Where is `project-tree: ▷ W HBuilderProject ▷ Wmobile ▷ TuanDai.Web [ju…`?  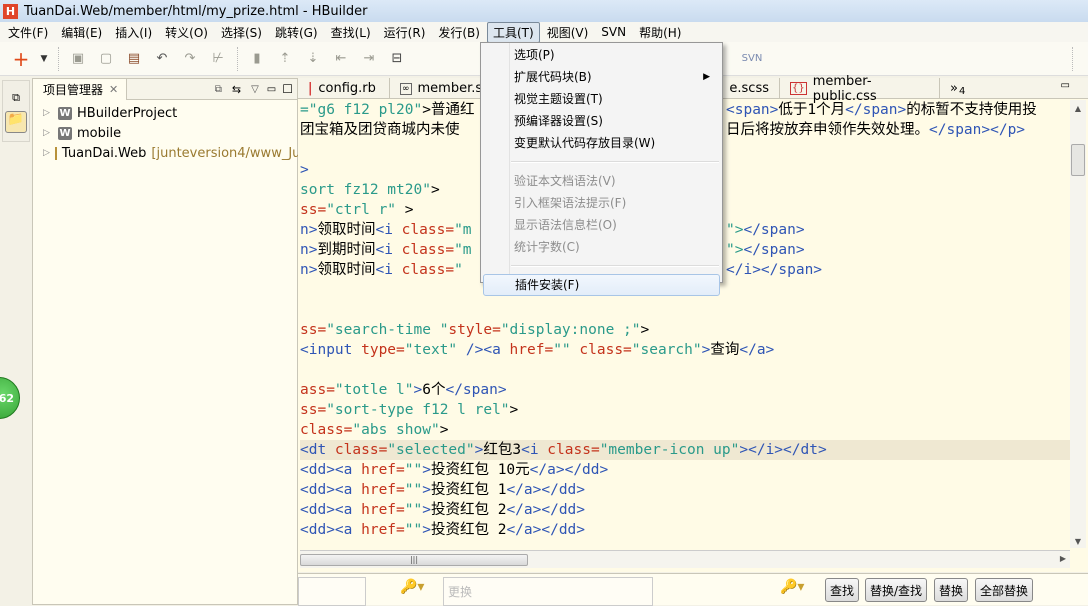
project-tree: ▷ W HBuilderProject ▷ Wmobile ▷ TuanDai.Web [ju… is located at coordinates (171, 131).